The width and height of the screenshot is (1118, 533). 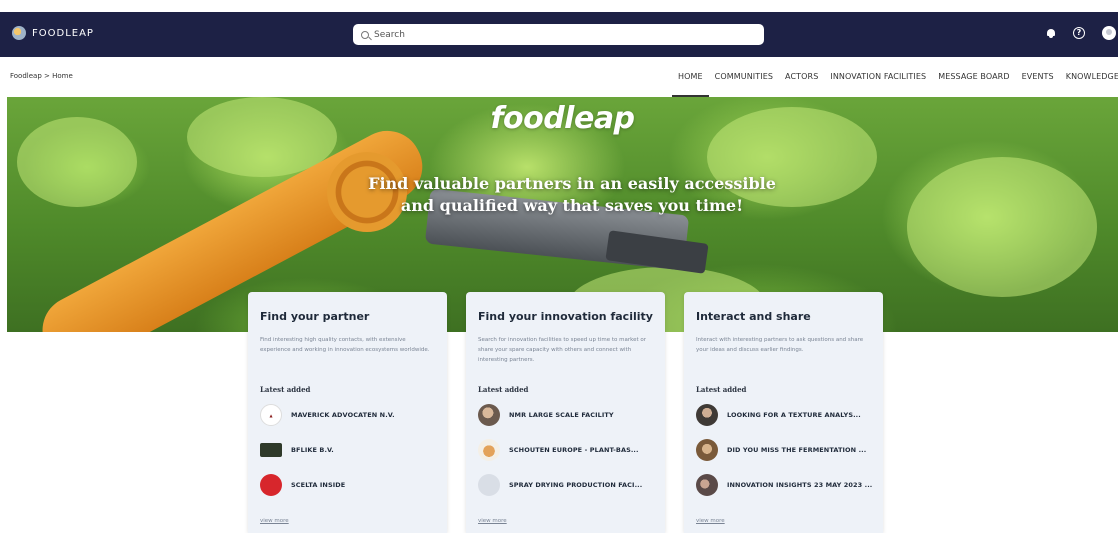 I want to click on card-title: Find your partner, so click(x=315, y=316).